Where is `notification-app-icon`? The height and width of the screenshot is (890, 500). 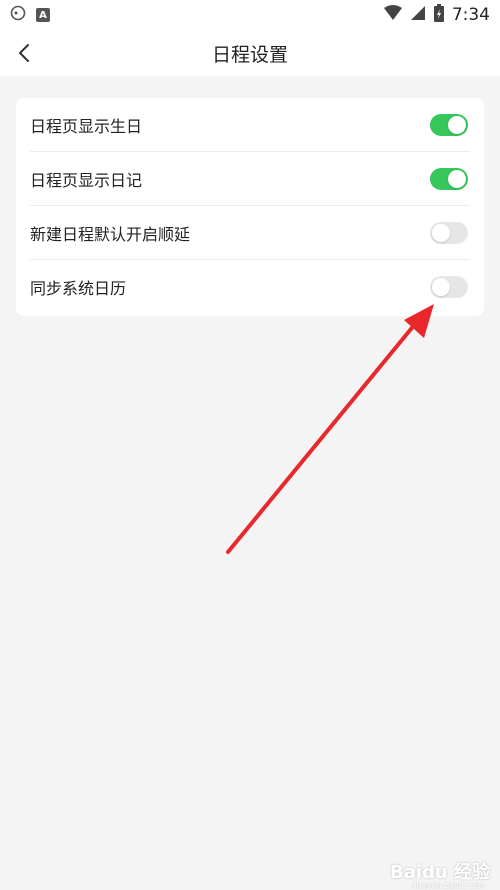 notification-app-icon is located at coordinates (18, 15).